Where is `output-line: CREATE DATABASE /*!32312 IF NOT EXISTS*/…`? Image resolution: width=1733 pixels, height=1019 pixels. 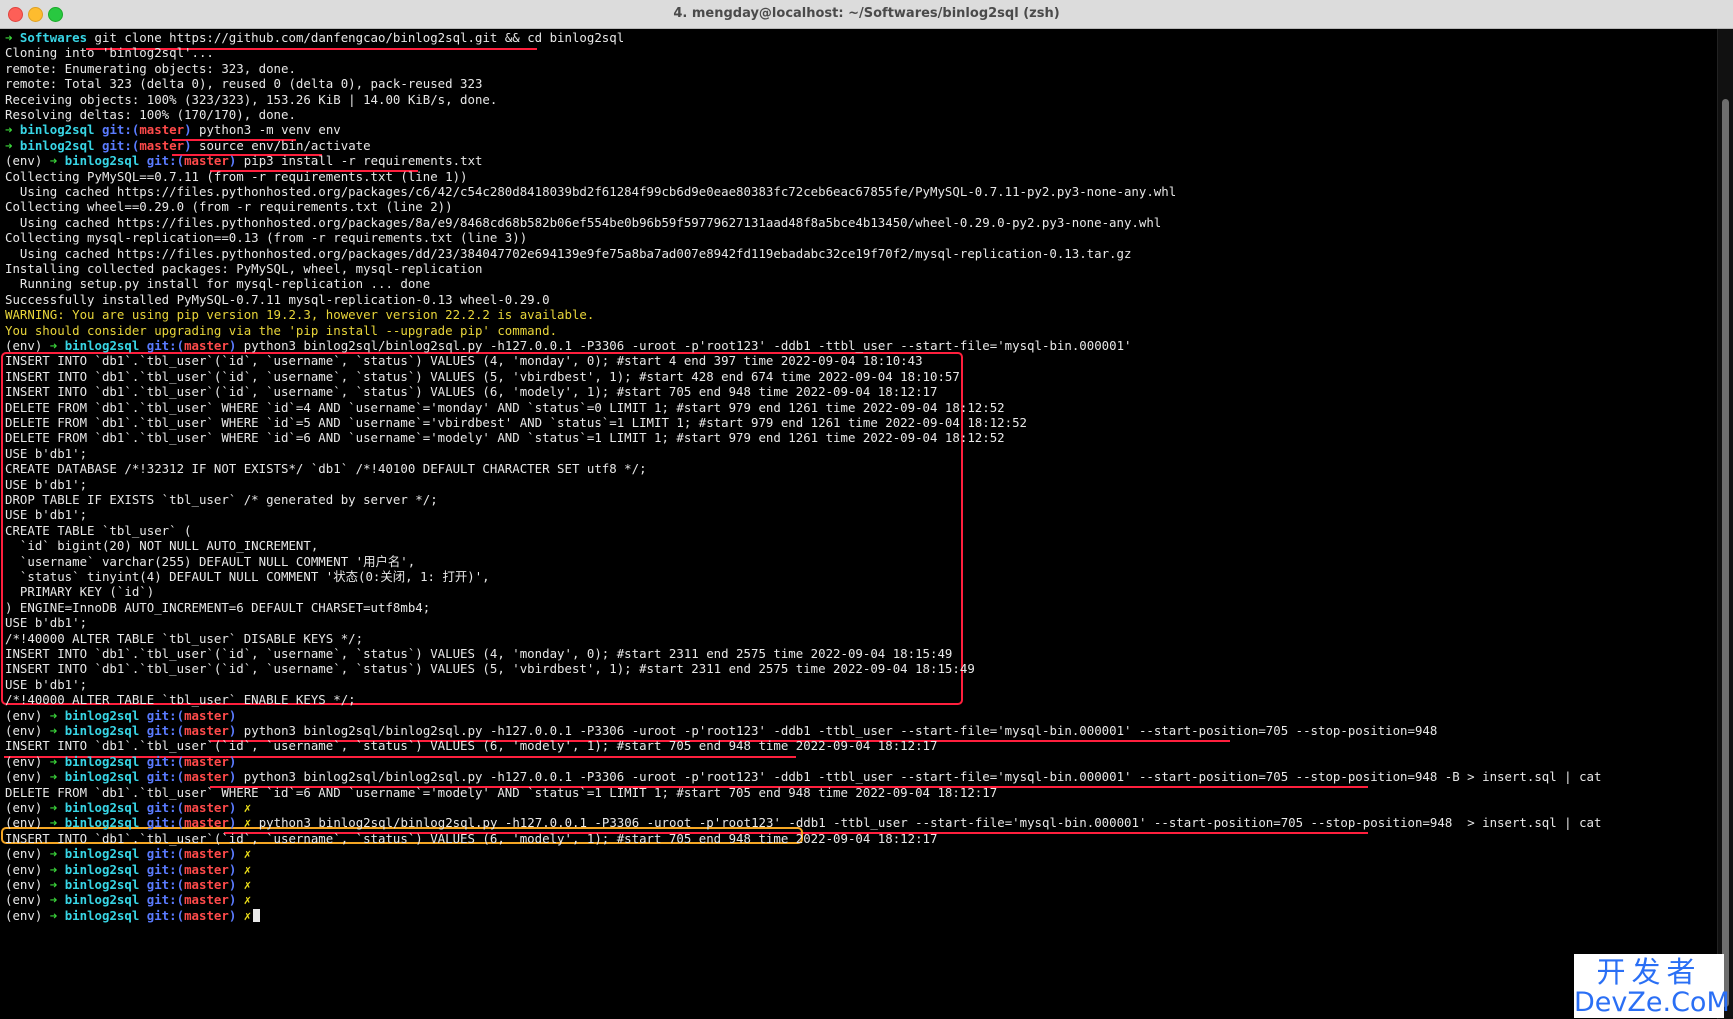 output-line: CREATE DATABASE /*!32312 IF NOT EXISTS*/… is located at coordinates (326, 468).